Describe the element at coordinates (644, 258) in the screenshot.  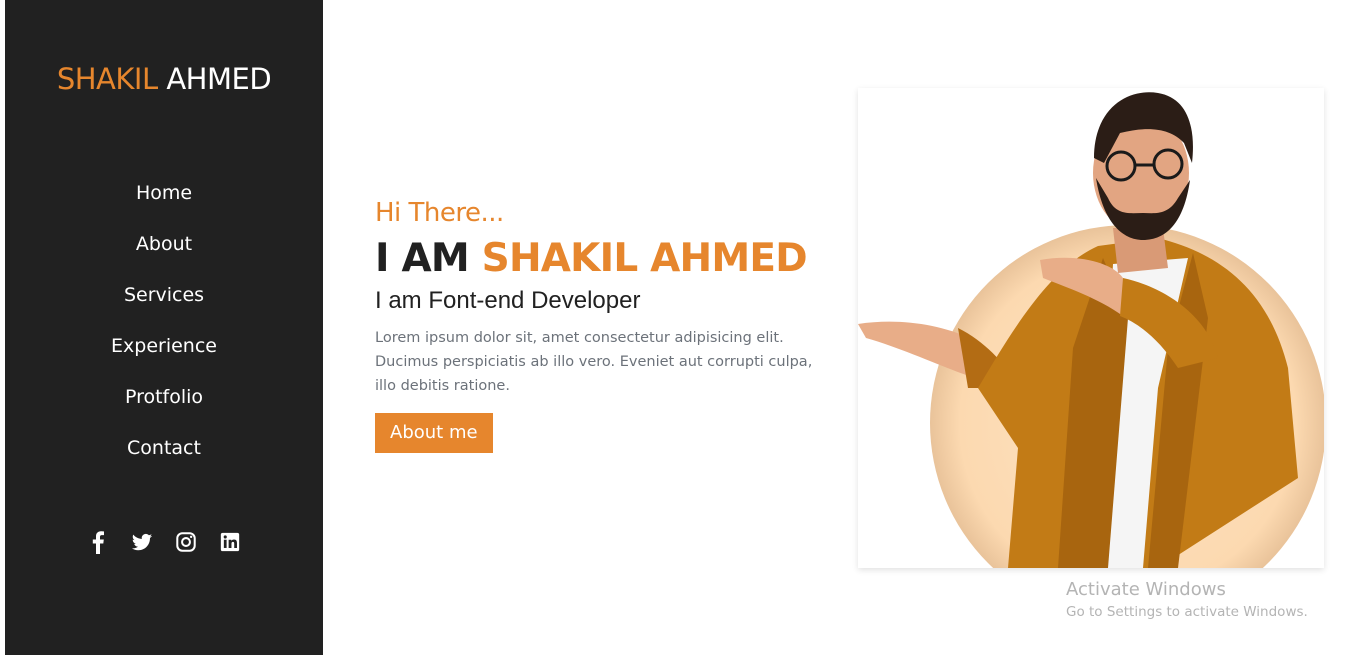
I see `headline-name: SHAKIL AHMED` at that location.